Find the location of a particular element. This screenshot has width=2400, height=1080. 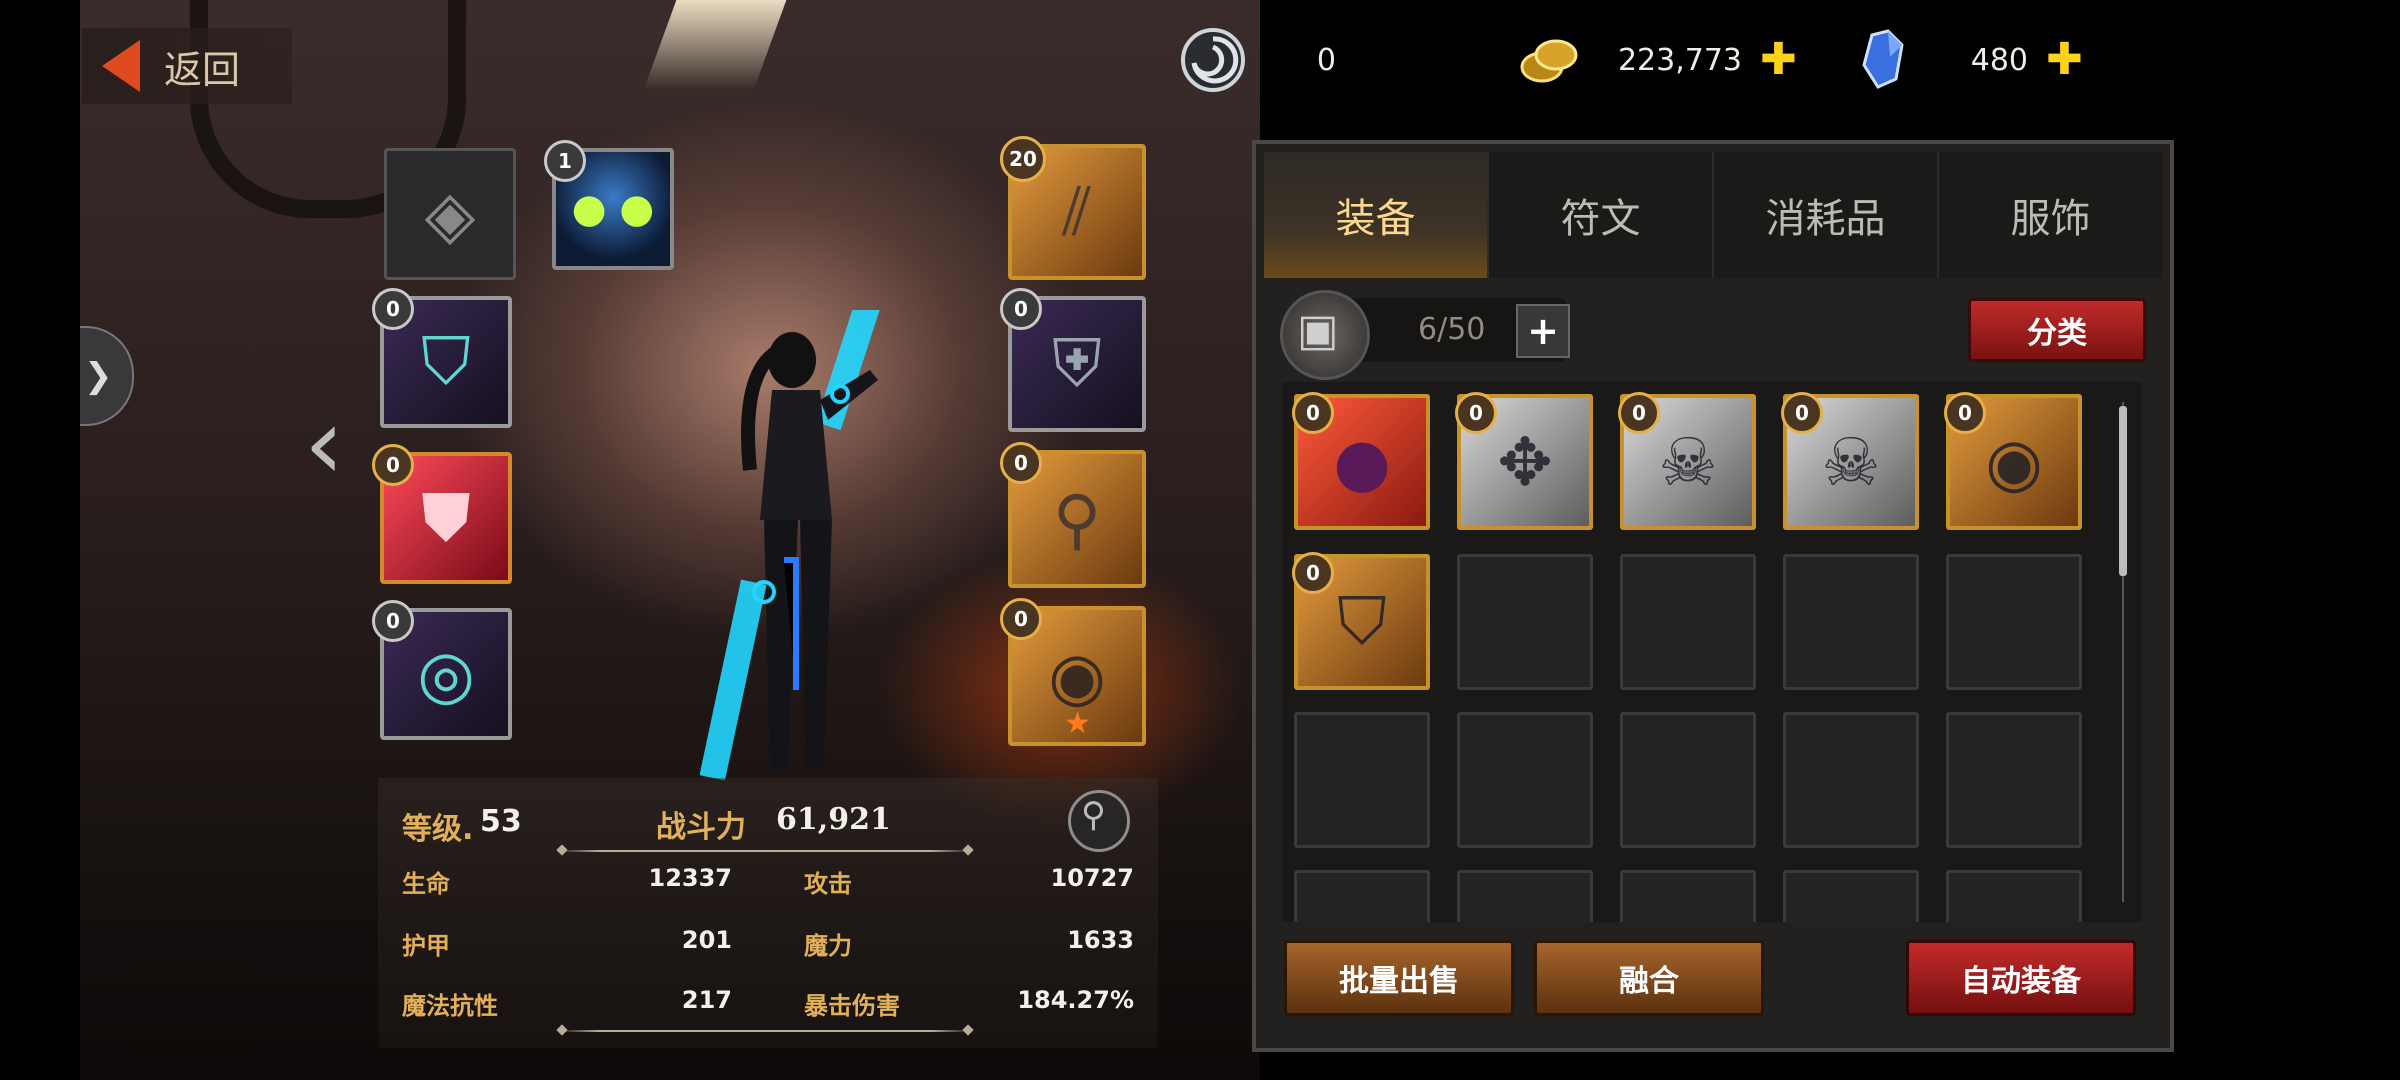

back-label: 返回 is located at coordinates (202, 69).